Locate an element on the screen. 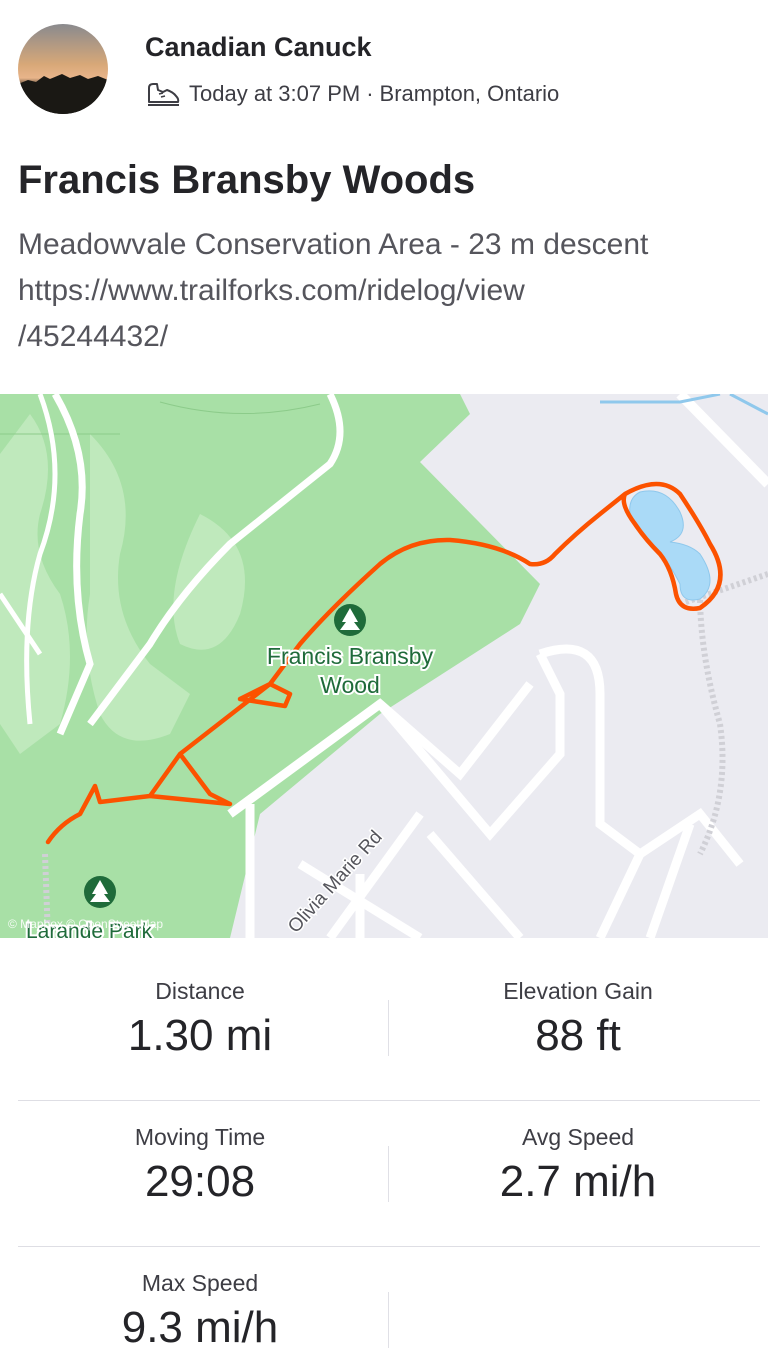  map-attribution: © Mapbox © OpenStreetMap is located at coordinates (85, 924).